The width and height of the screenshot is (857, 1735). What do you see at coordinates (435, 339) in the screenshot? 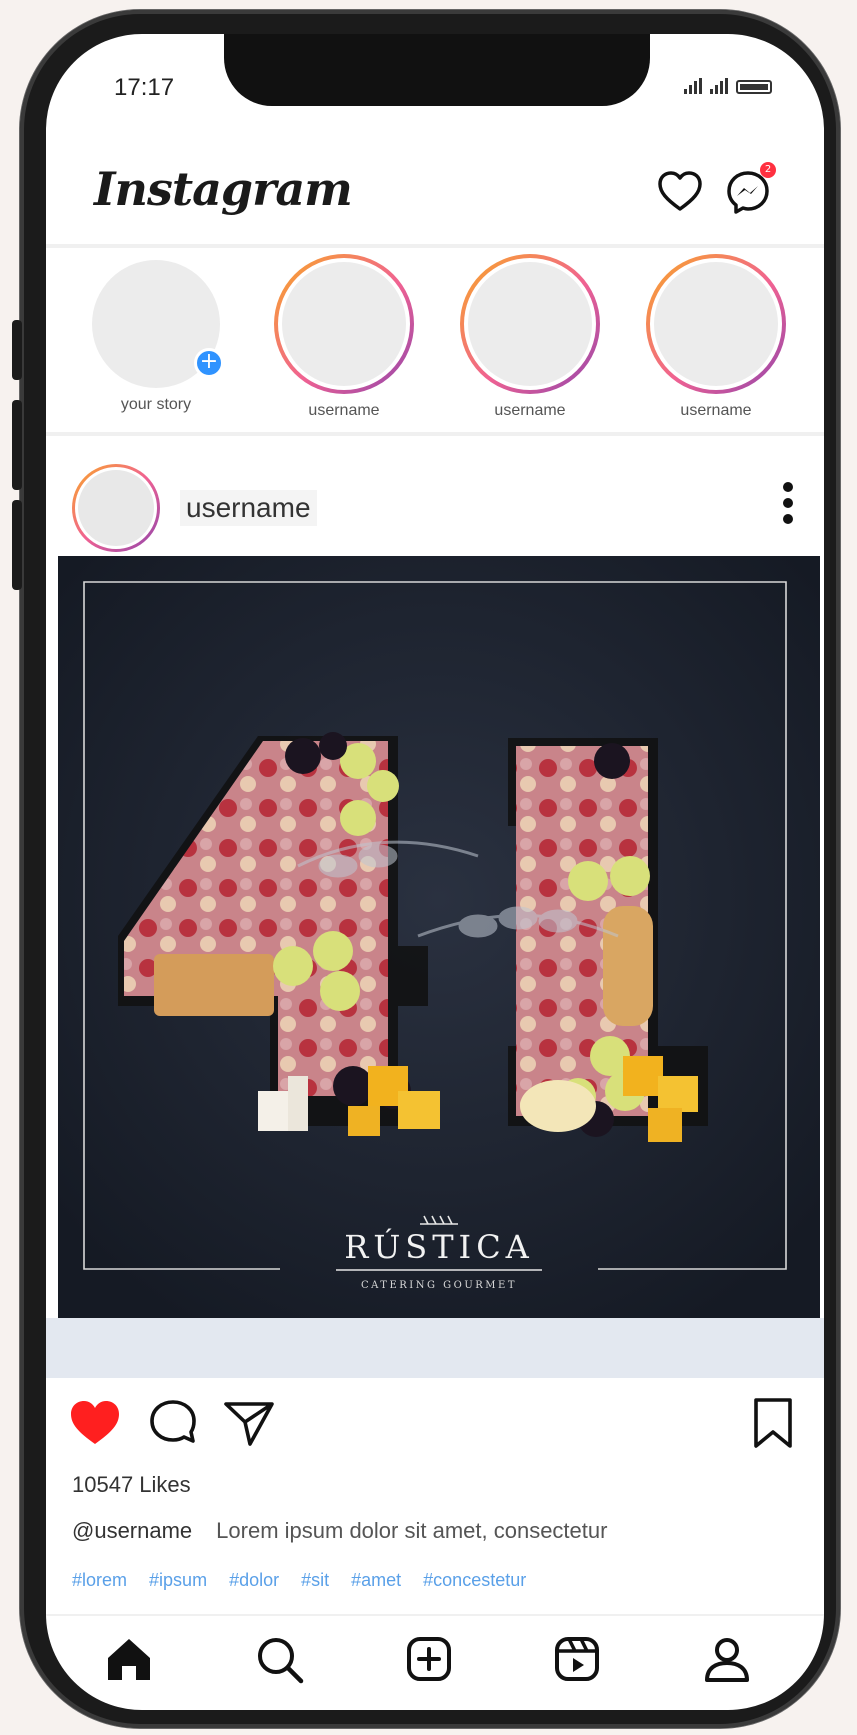
I see `stories-tray: + your story username username username` at bounding box center [435, 339].